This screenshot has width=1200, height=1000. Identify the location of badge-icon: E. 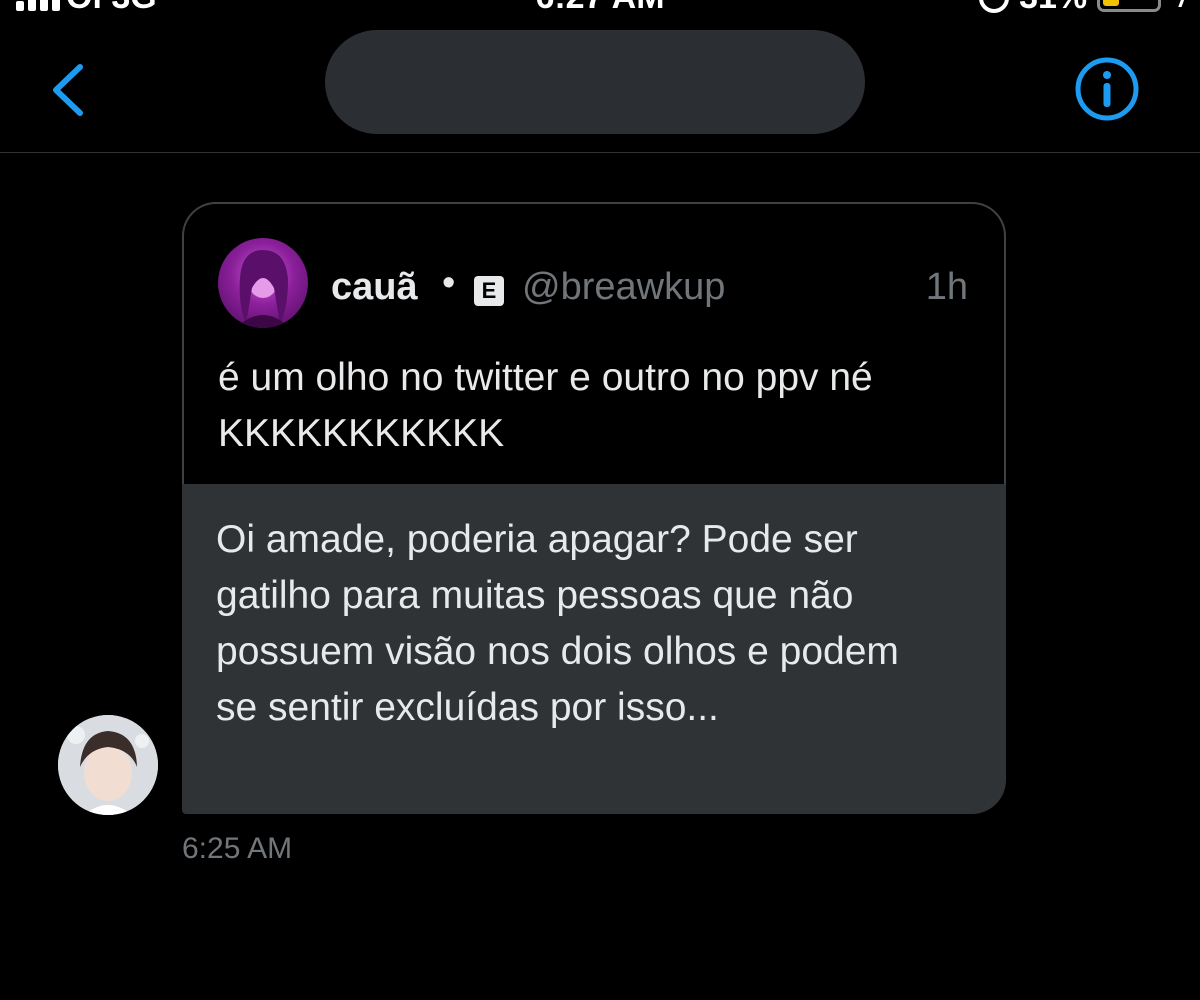
(489, 291).